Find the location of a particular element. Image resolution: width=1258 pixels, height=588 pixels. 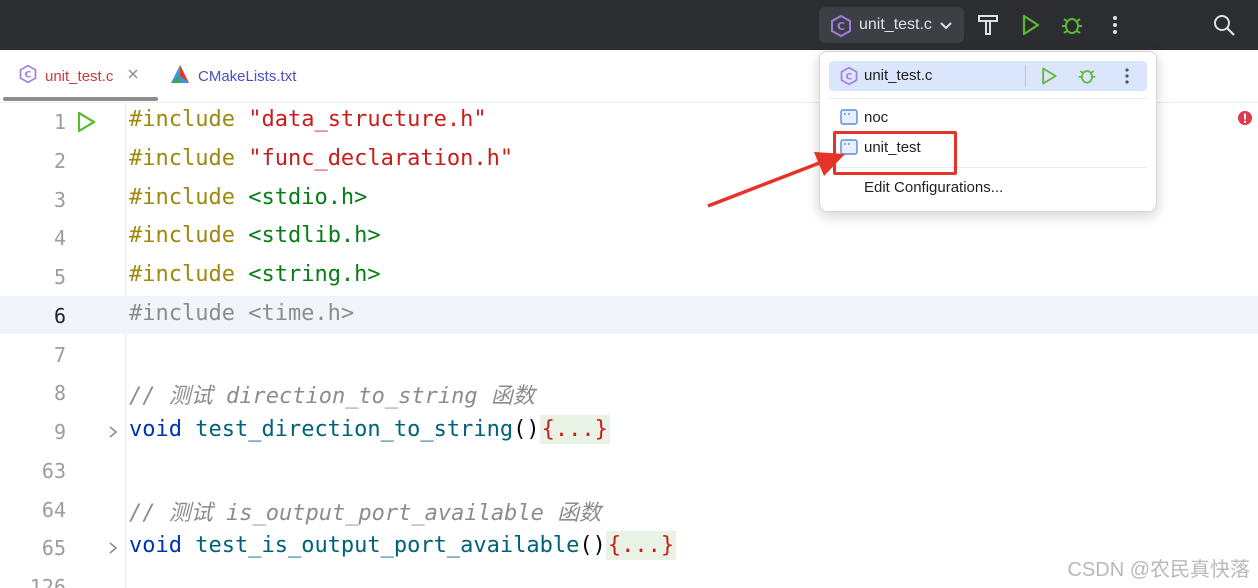

line-number: 64 is located at coordinates (53, 510).